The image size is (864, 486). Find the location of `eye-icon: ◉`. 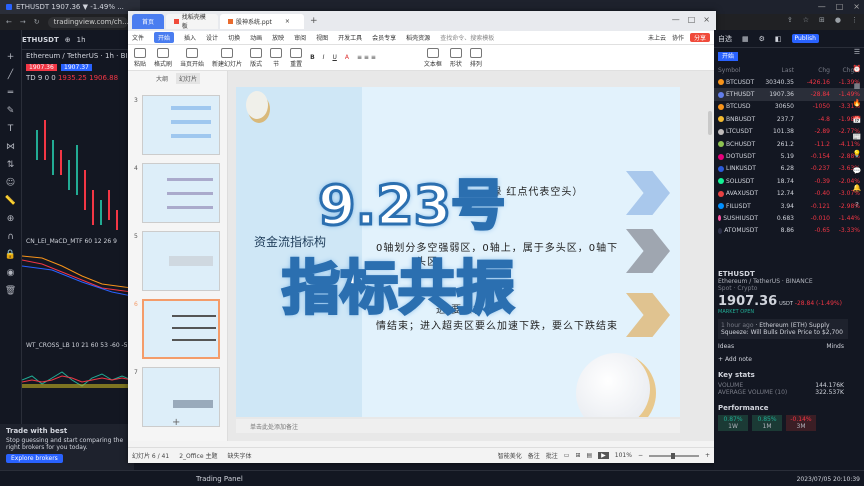

eye-icon: ◉ is located at coordinates (11, 273).